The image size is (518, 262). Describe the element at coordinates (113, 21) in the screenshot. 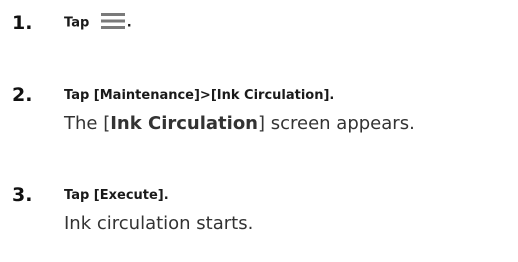

I see `hamburger-menu-icon` at that location.